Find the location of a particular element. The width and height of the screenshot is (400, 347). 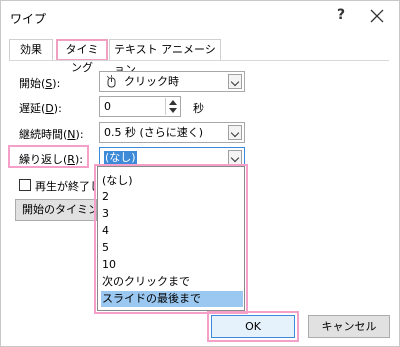

delay-input: 0 is located at coordinates (140, 106).